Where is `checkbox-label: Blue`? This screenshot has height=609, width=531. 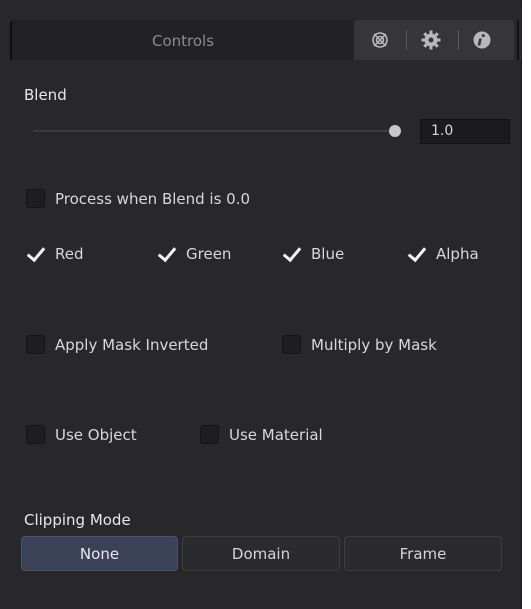
checkbox-label: Blue is located at coordinates (328, 253).